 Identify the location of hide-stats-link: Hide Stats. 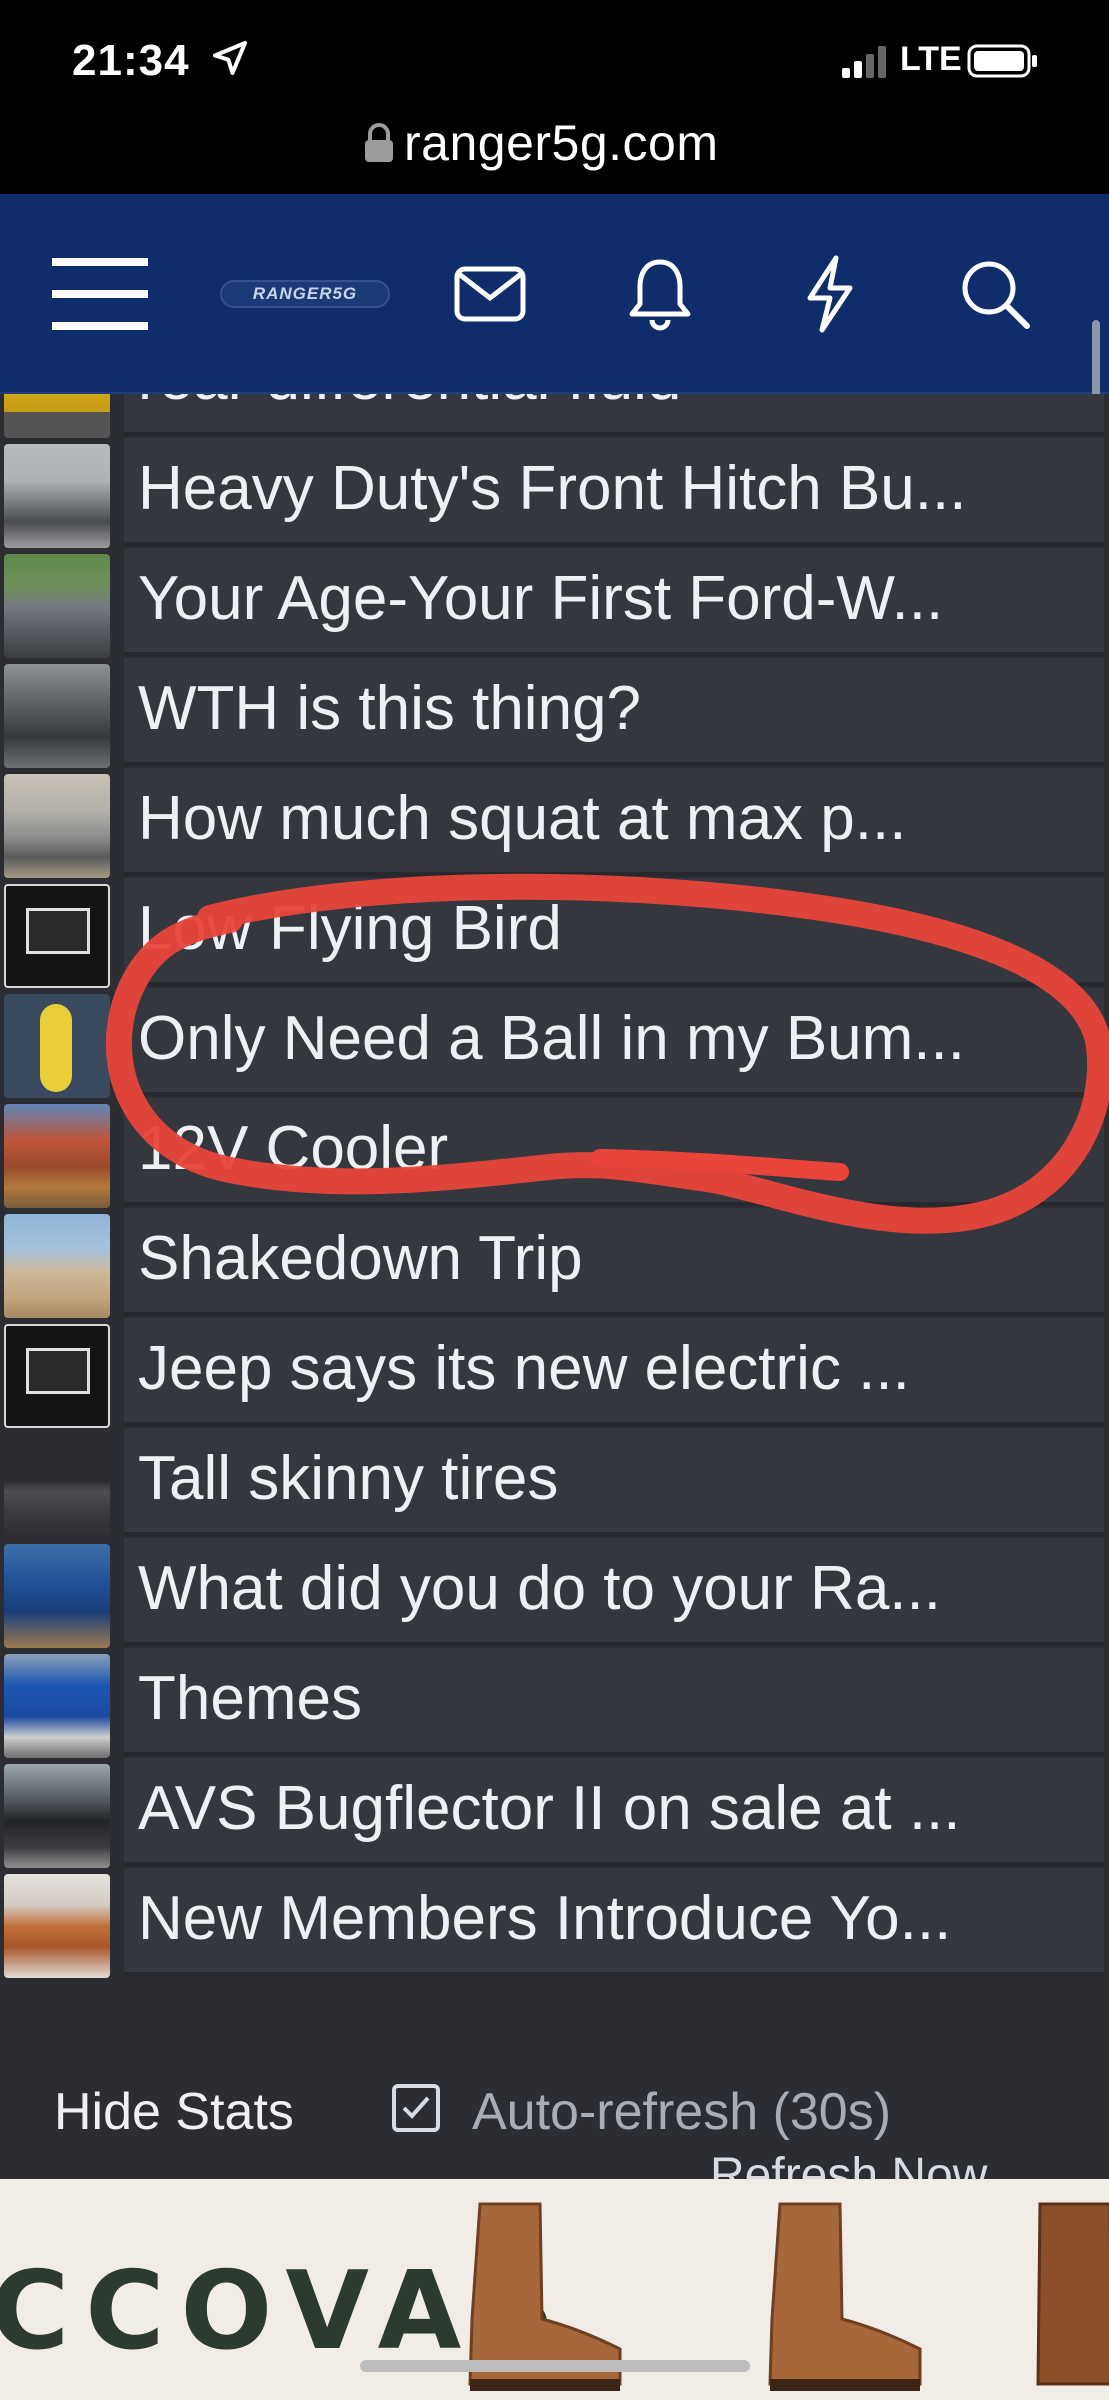
(174, 2112).